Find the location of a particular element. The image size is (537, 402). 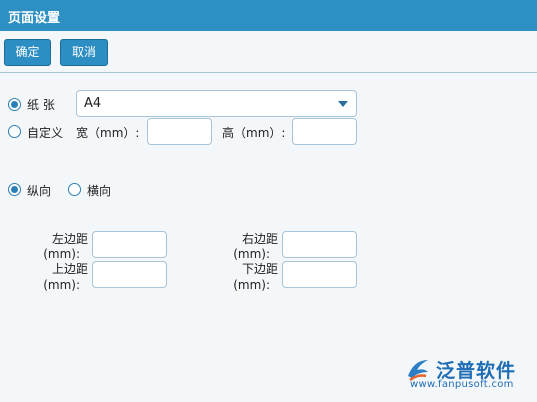

portrait-label: 纵向 is located at coordinates (39, 191).